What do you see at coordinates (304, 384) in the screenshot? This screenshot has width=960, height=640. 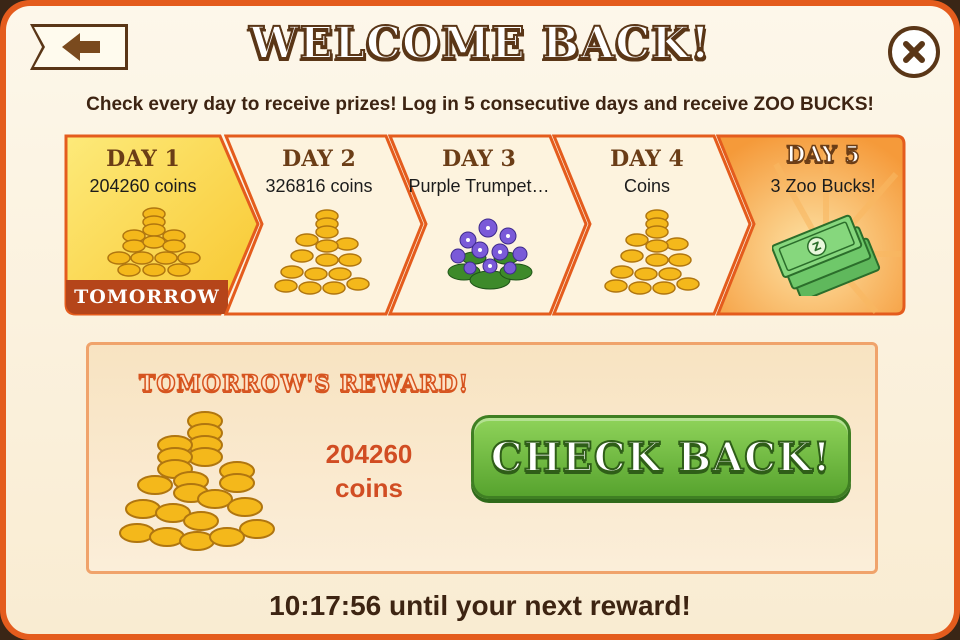 I see `reward-panel-title: TOMORROW'S REWARD!` at bounding box center [304, 384].